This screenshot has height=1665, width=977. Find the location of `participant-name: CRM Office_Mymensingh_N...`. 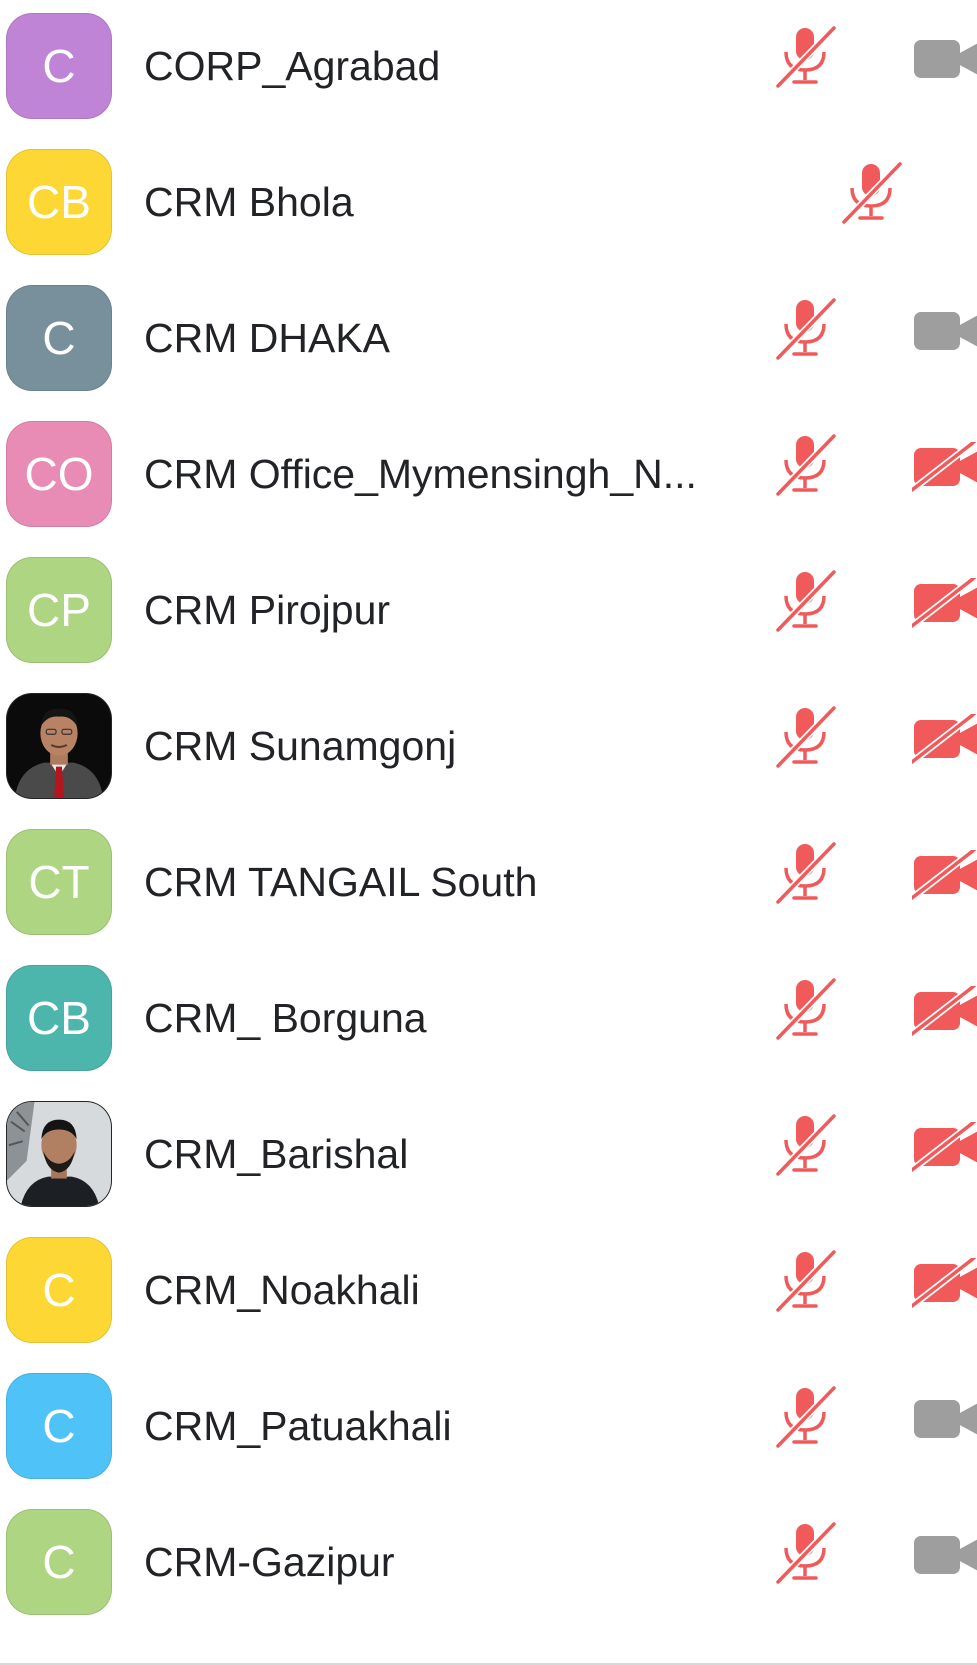

participant-name: CRM Office_Mymensingh_N... is located at coordinates (420, 474).